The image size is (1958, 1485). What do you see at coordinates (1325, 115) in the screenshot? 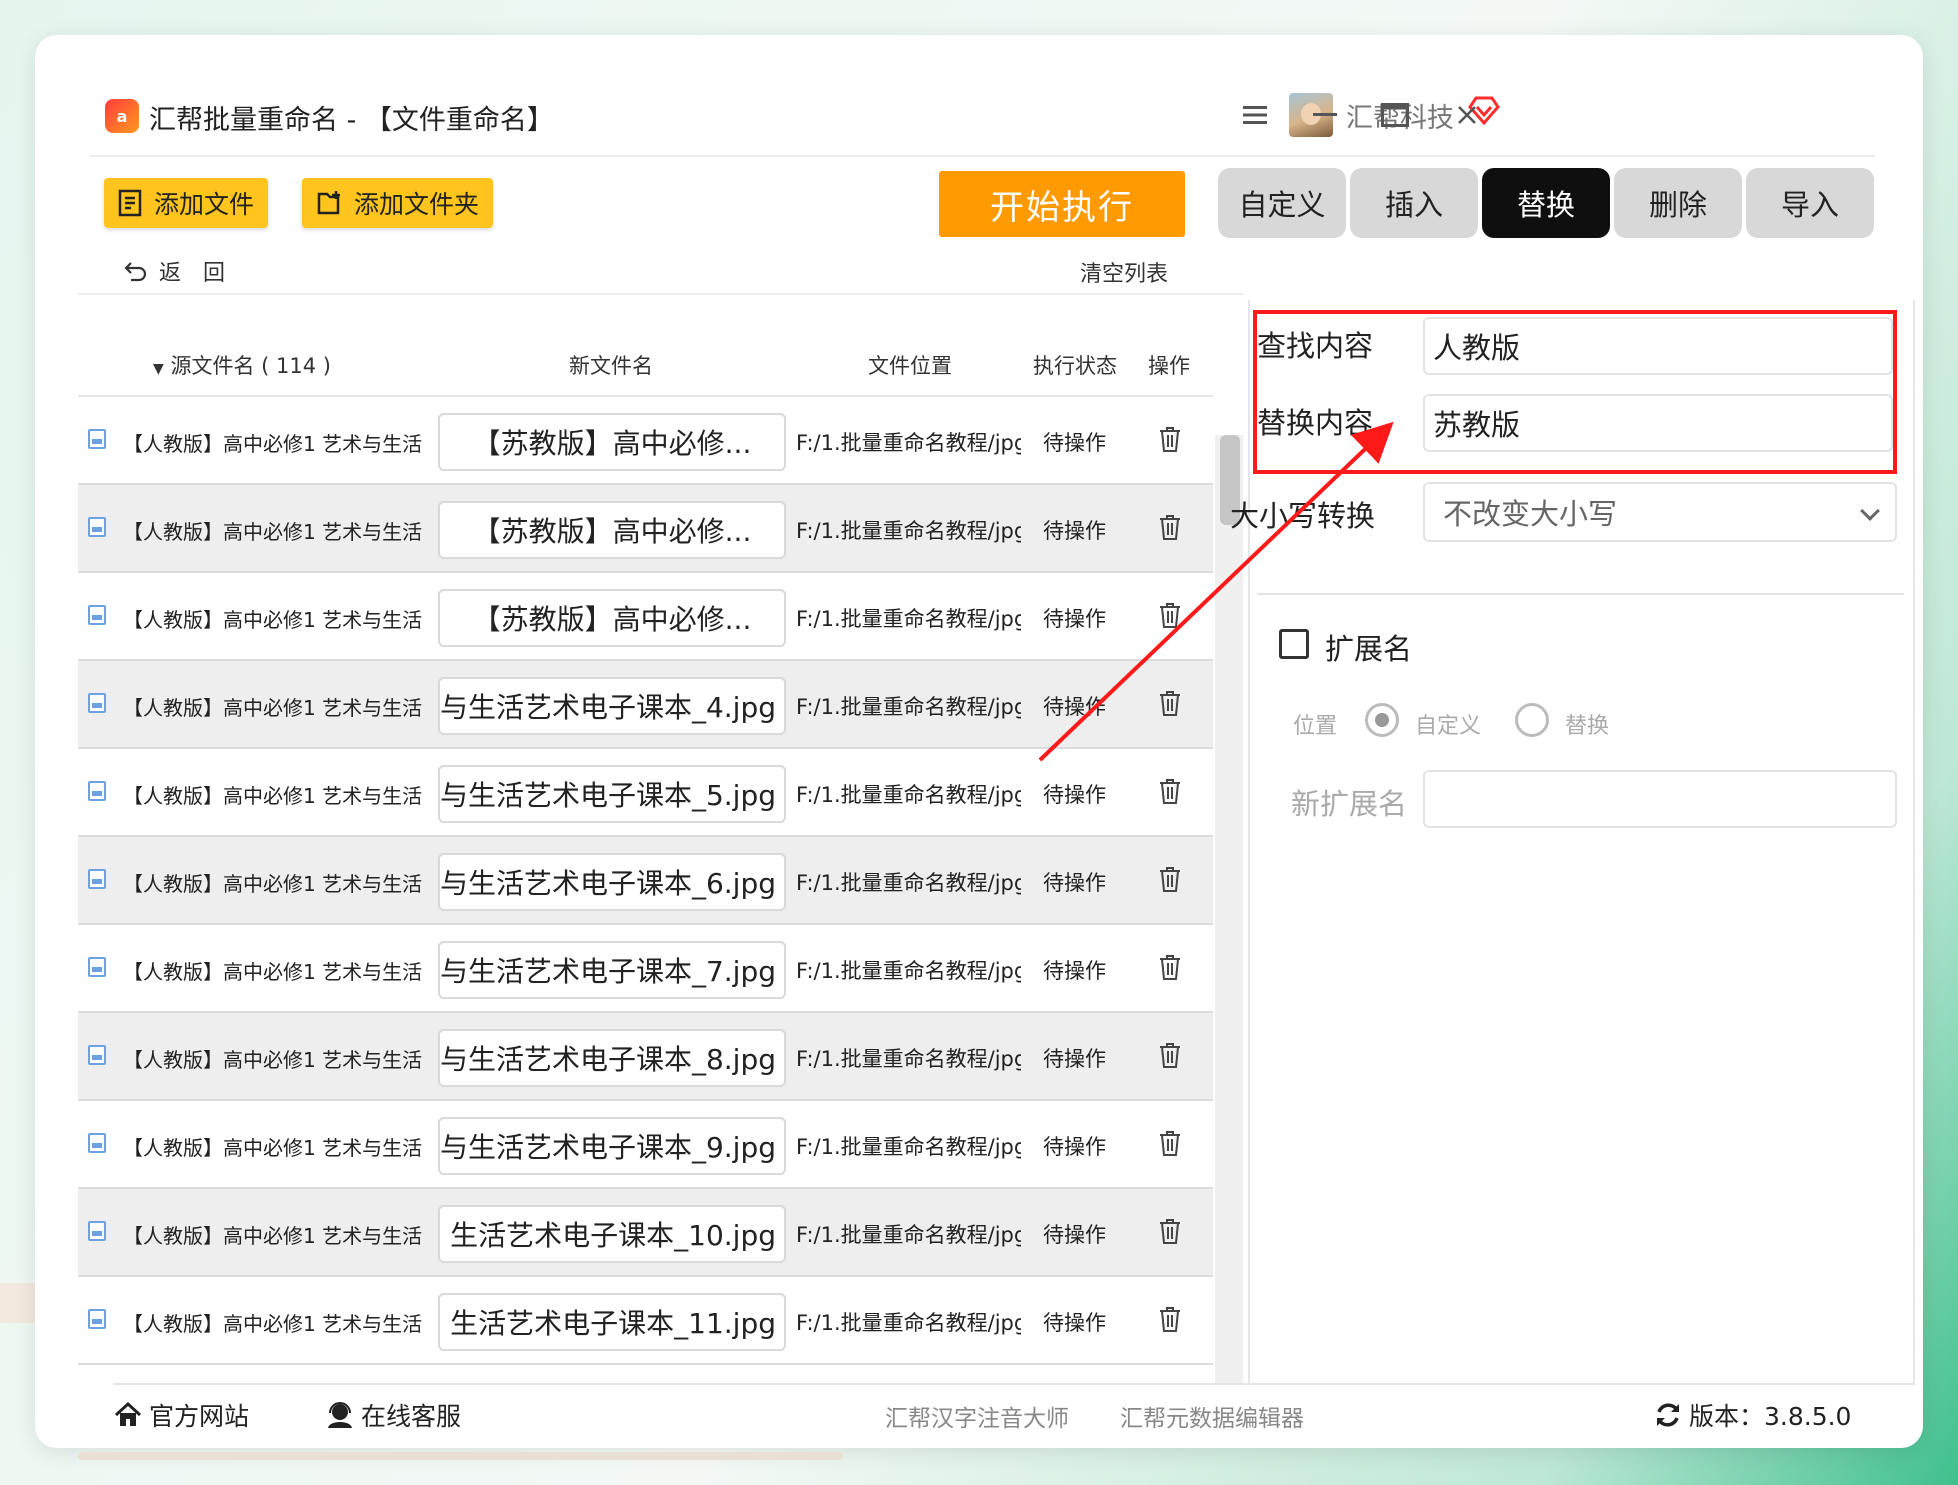
I see `minimize-icon` at bounding box center [1325, 115].